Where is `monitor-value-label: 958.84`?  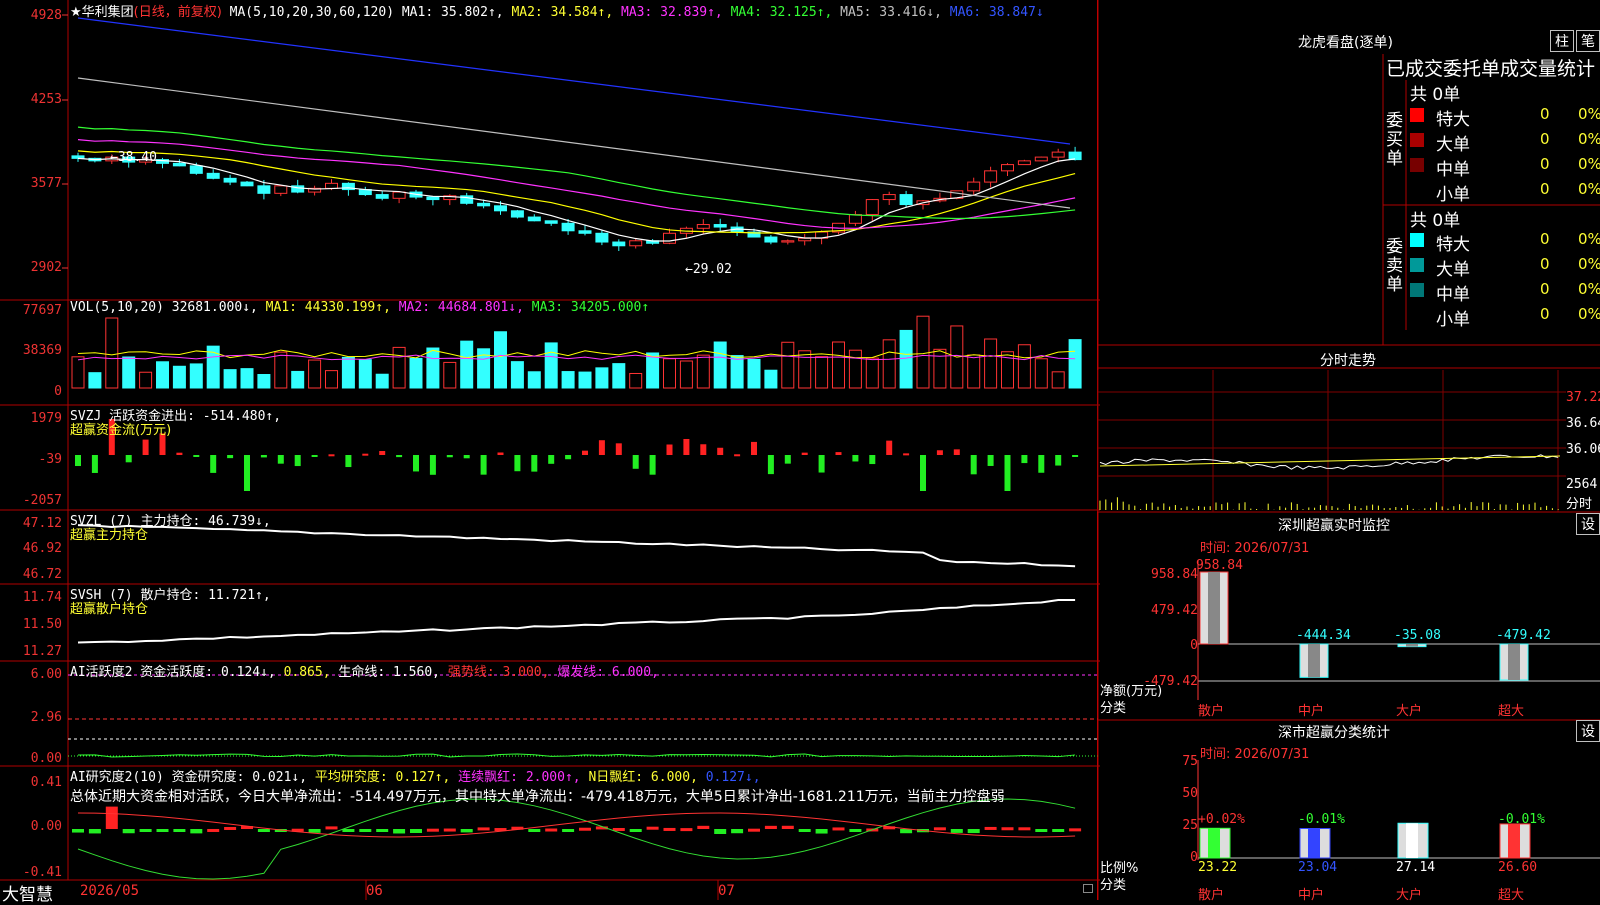 monitor-value-label: 958.84 is located at coordinates (1219, 565).